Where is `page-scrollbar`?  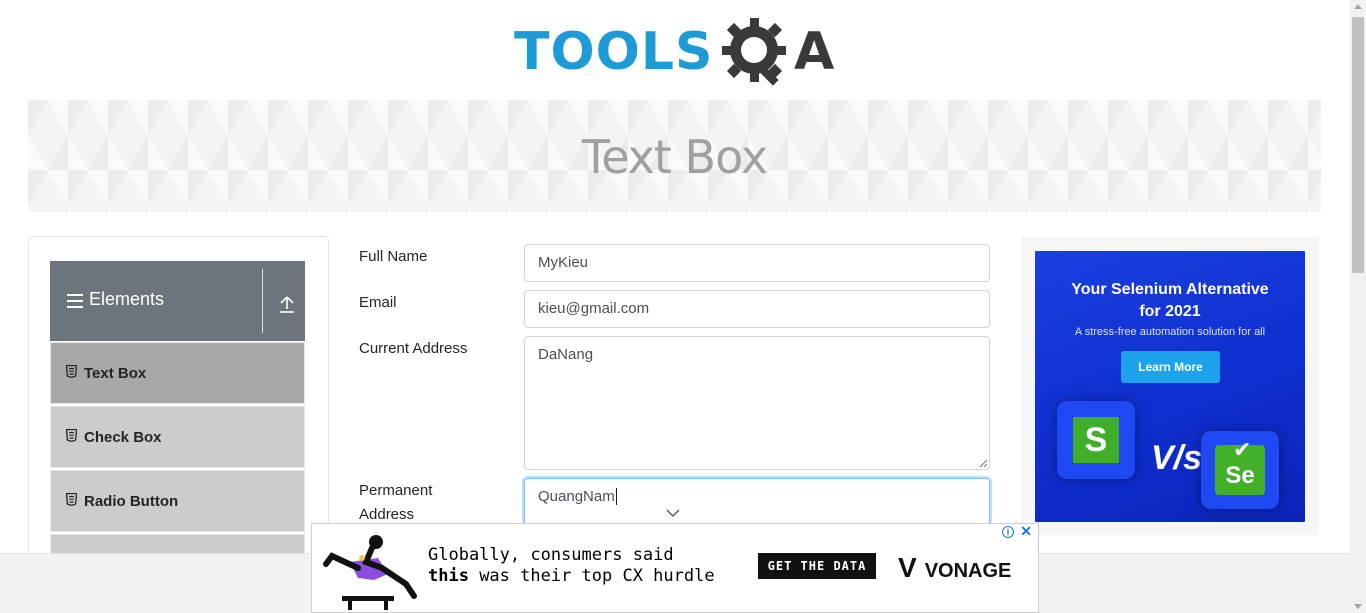 page-scrollbar is located at coordinates (1358, 306).